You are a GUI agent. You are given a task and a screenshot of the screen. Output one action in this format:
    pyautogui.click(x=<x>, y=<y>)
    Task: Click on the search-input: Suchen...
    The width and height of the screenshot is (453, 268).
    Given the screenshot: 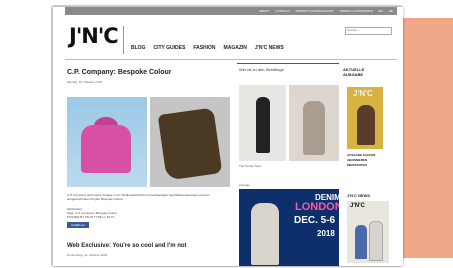 What is the action you would take?
    pyautogui.click(x=368, y=31)
    